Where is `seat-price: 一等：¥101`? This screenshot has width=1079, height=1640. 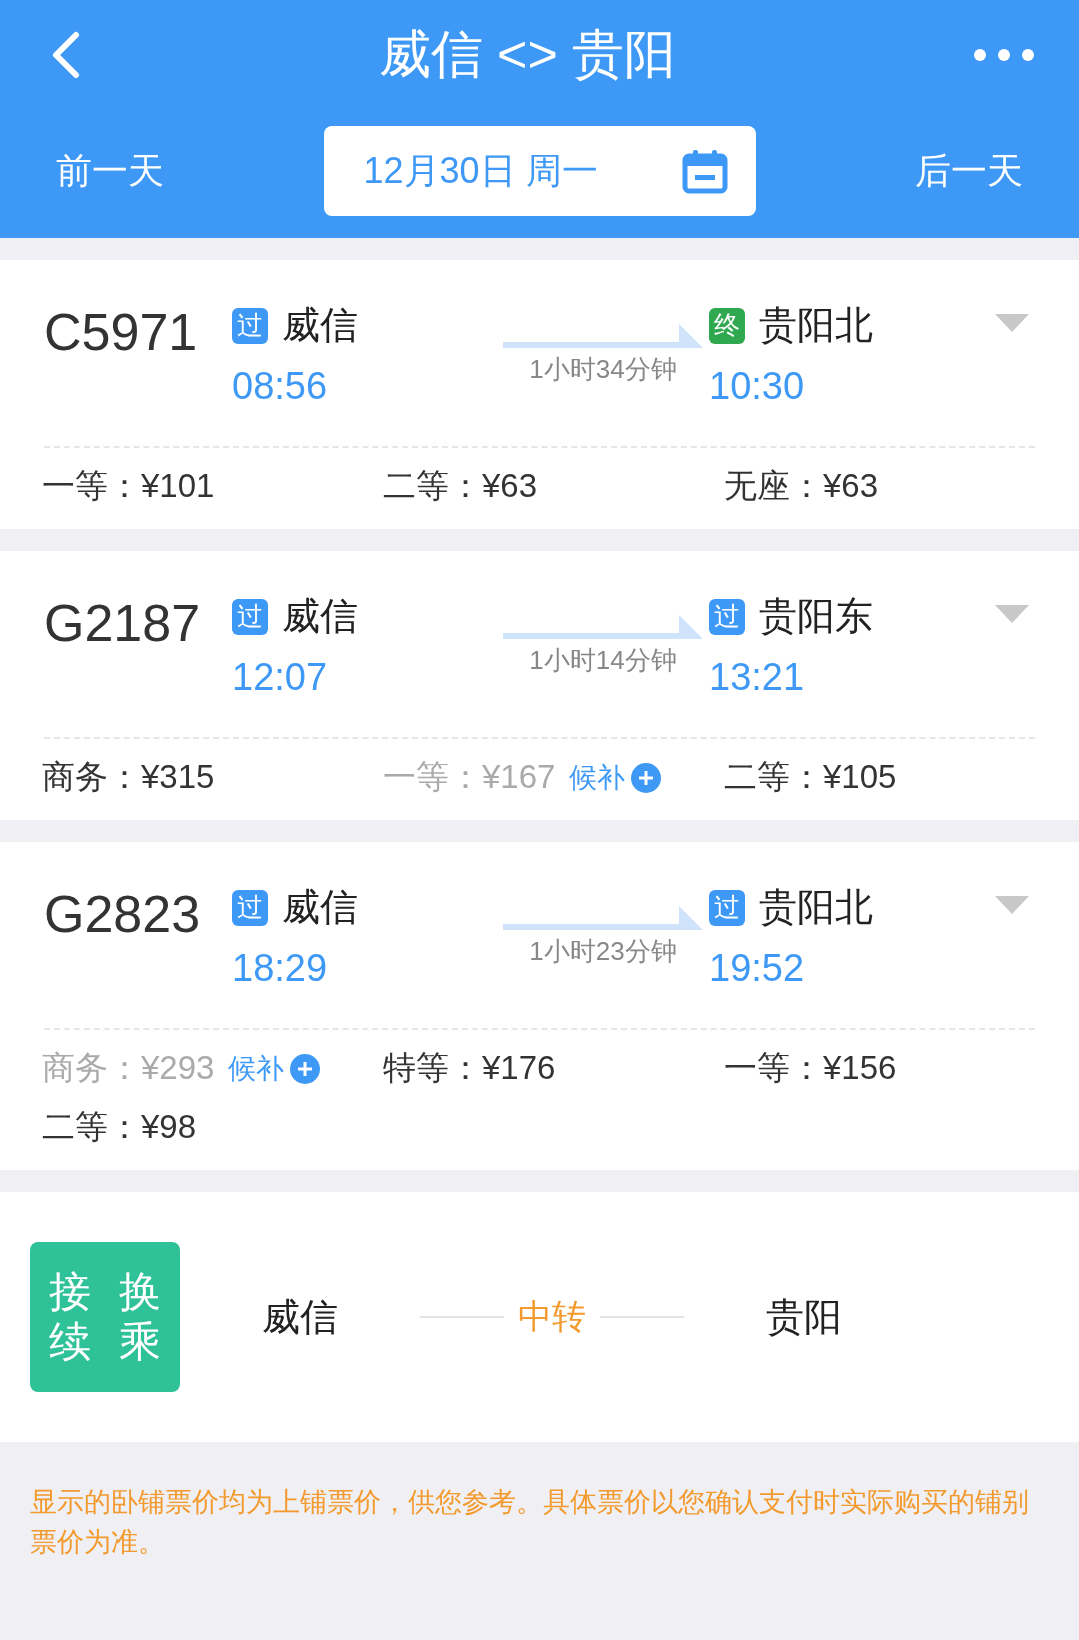
seat-price: 一等：¥101 is located at coordinates (128, 486).